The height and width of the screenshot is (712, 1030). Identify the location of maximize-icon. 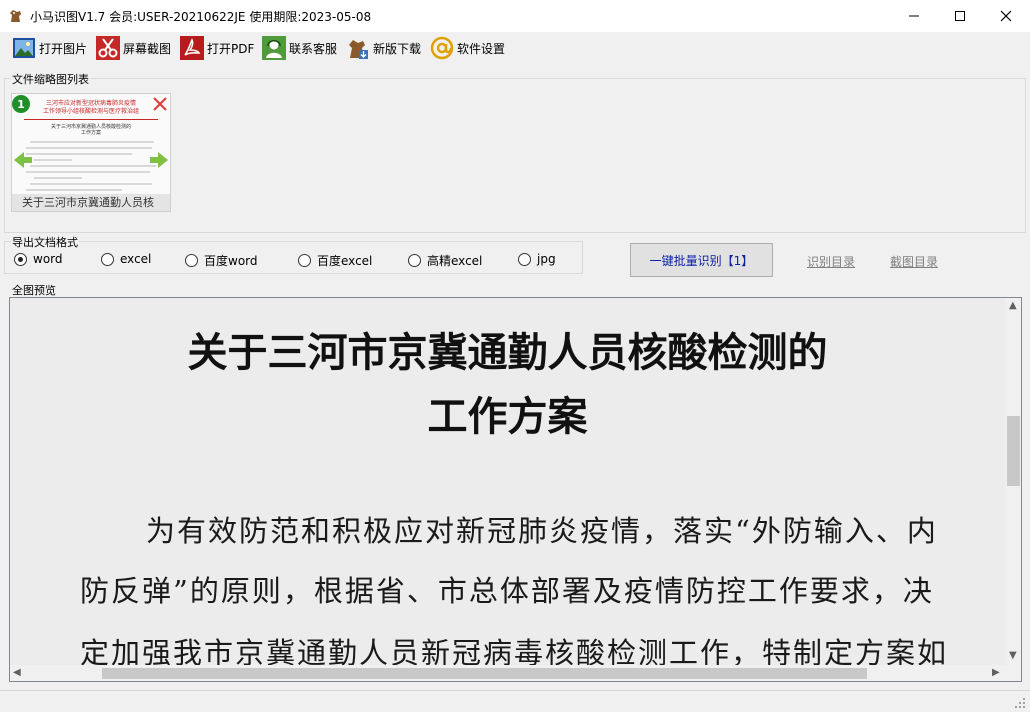
(960, 16).